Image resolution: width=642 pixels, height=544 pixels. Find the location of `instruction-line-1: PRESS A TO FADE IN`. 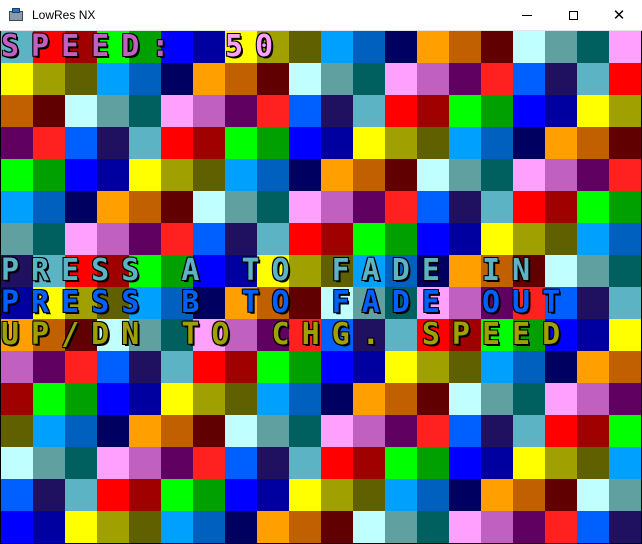

instruction-line-1: PRESS A TO FADE IN is located at coordinates (272, 270).